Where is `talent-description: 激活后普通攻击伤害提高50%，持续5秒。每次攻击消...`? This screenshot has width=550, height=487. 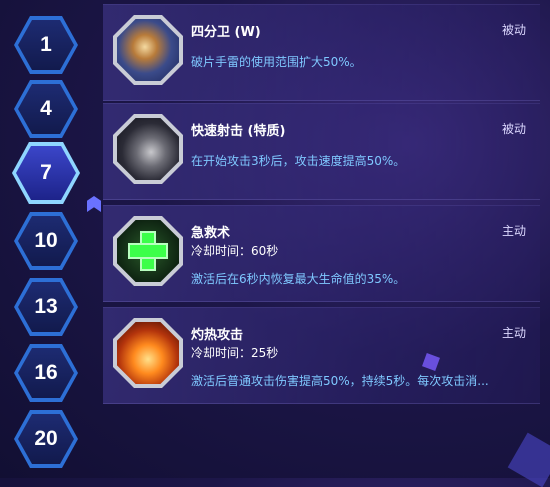
talent-description: 激活后普通攻击伤害提高50%，持续5秒。每次攻击消... is located at coordinates (340, 381).